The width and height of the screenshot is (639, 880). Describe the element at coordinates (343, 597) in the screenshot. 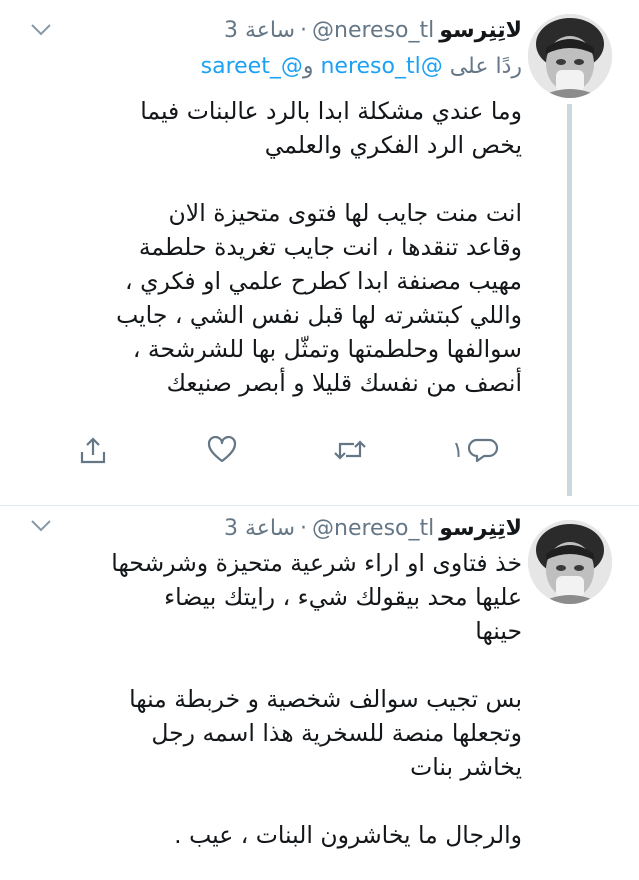

I see `tweet-line: عليها محد بيقولك شيء ، رايتك بيضاء` at that location.